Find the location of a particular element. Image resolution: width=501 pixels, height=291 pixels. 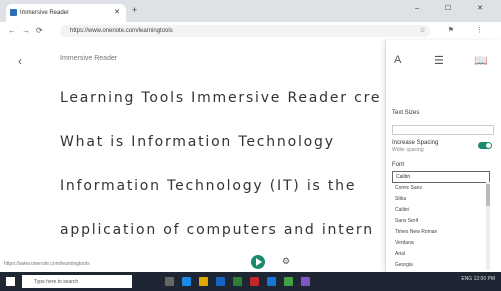

start-icon is located at coordinates (10, 281).